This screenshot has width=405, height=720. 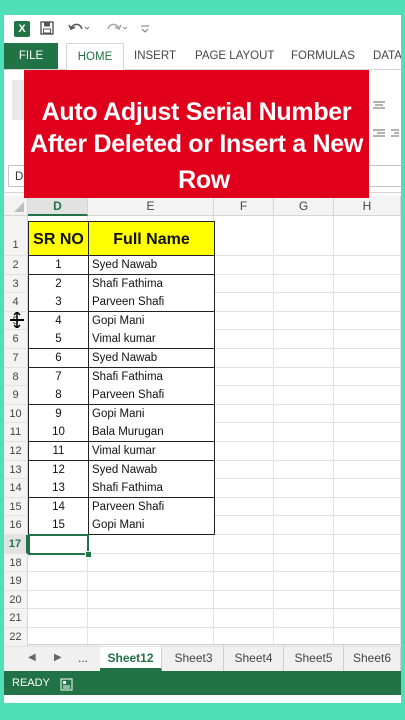 What do you see at coordinates (58, 507) in the screenshot?
I see `table-cell-sr-no: 14` at bounding box center [58, 507].